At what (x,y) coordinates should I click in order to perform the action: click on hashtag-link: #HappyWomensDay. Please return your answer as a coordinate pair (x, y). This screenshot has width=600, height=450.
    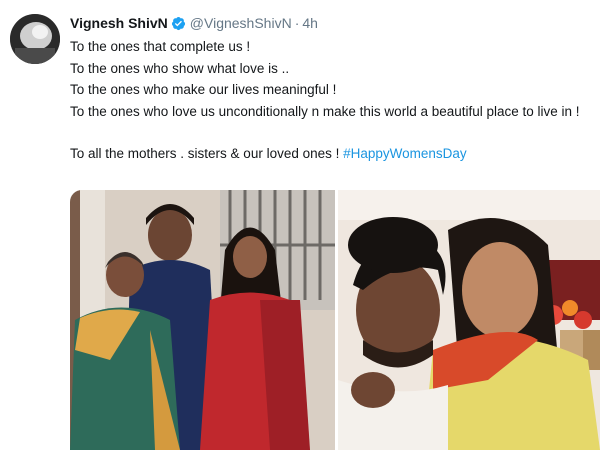
    Looking at the image, I should click on (405, 153).